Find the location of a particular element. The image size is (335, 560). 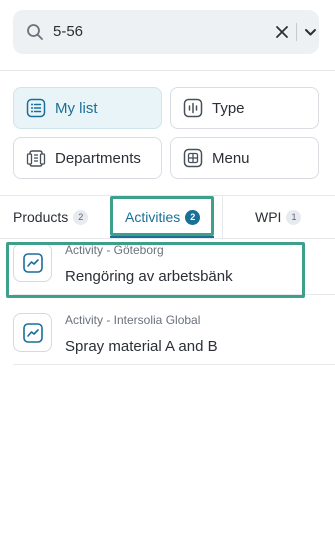

tab-wpi-label: WPI is located at coordinates (268, 217).